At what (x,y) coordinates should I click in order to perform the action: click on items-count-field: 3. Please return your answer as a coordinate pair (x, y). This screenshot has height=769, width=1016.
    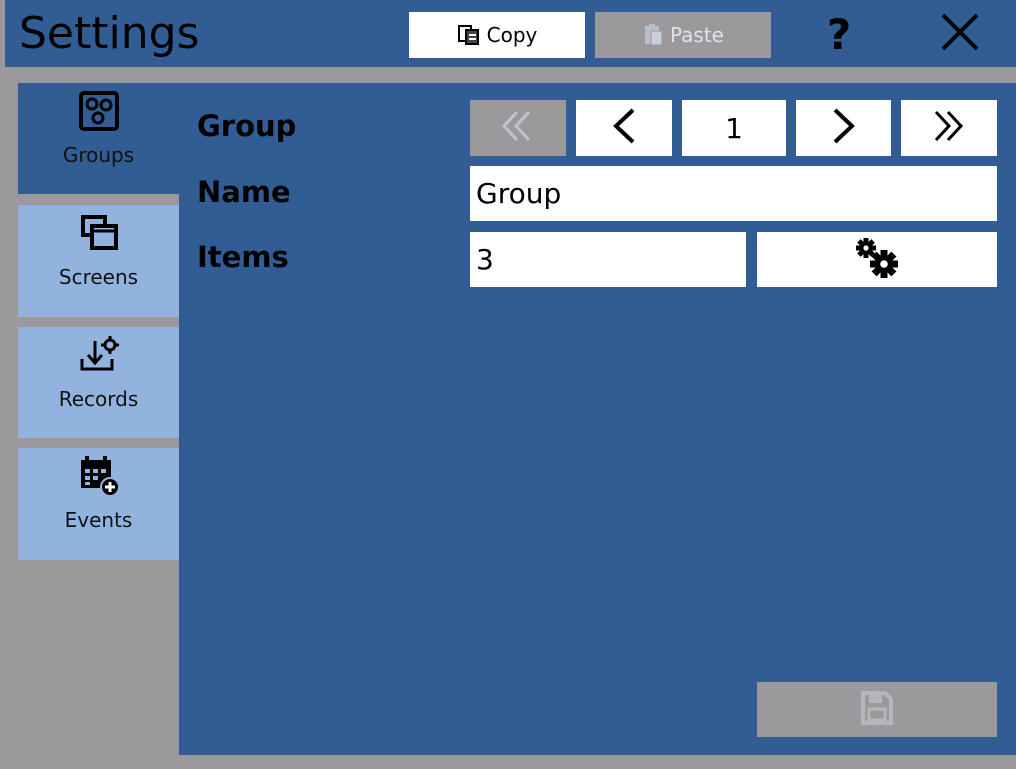
    Looking at the image, I should click on (608, 259).